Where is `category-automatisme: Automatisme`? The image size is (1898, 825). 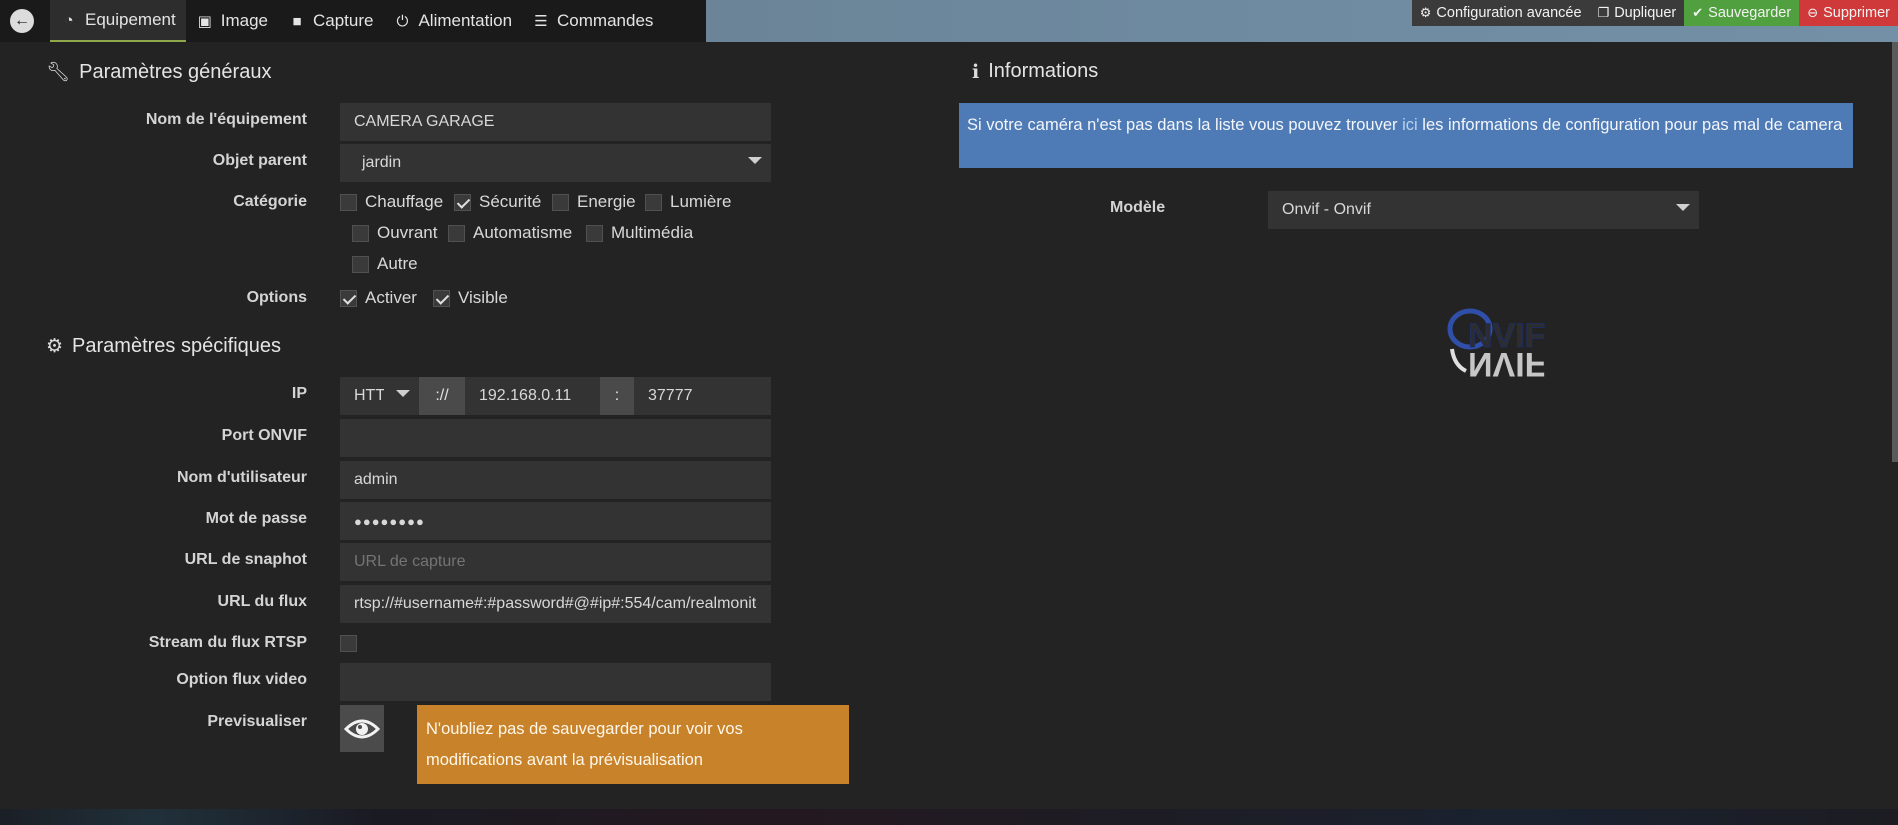
category-automatisme: Automatisme is located at coordinates (510, 233).